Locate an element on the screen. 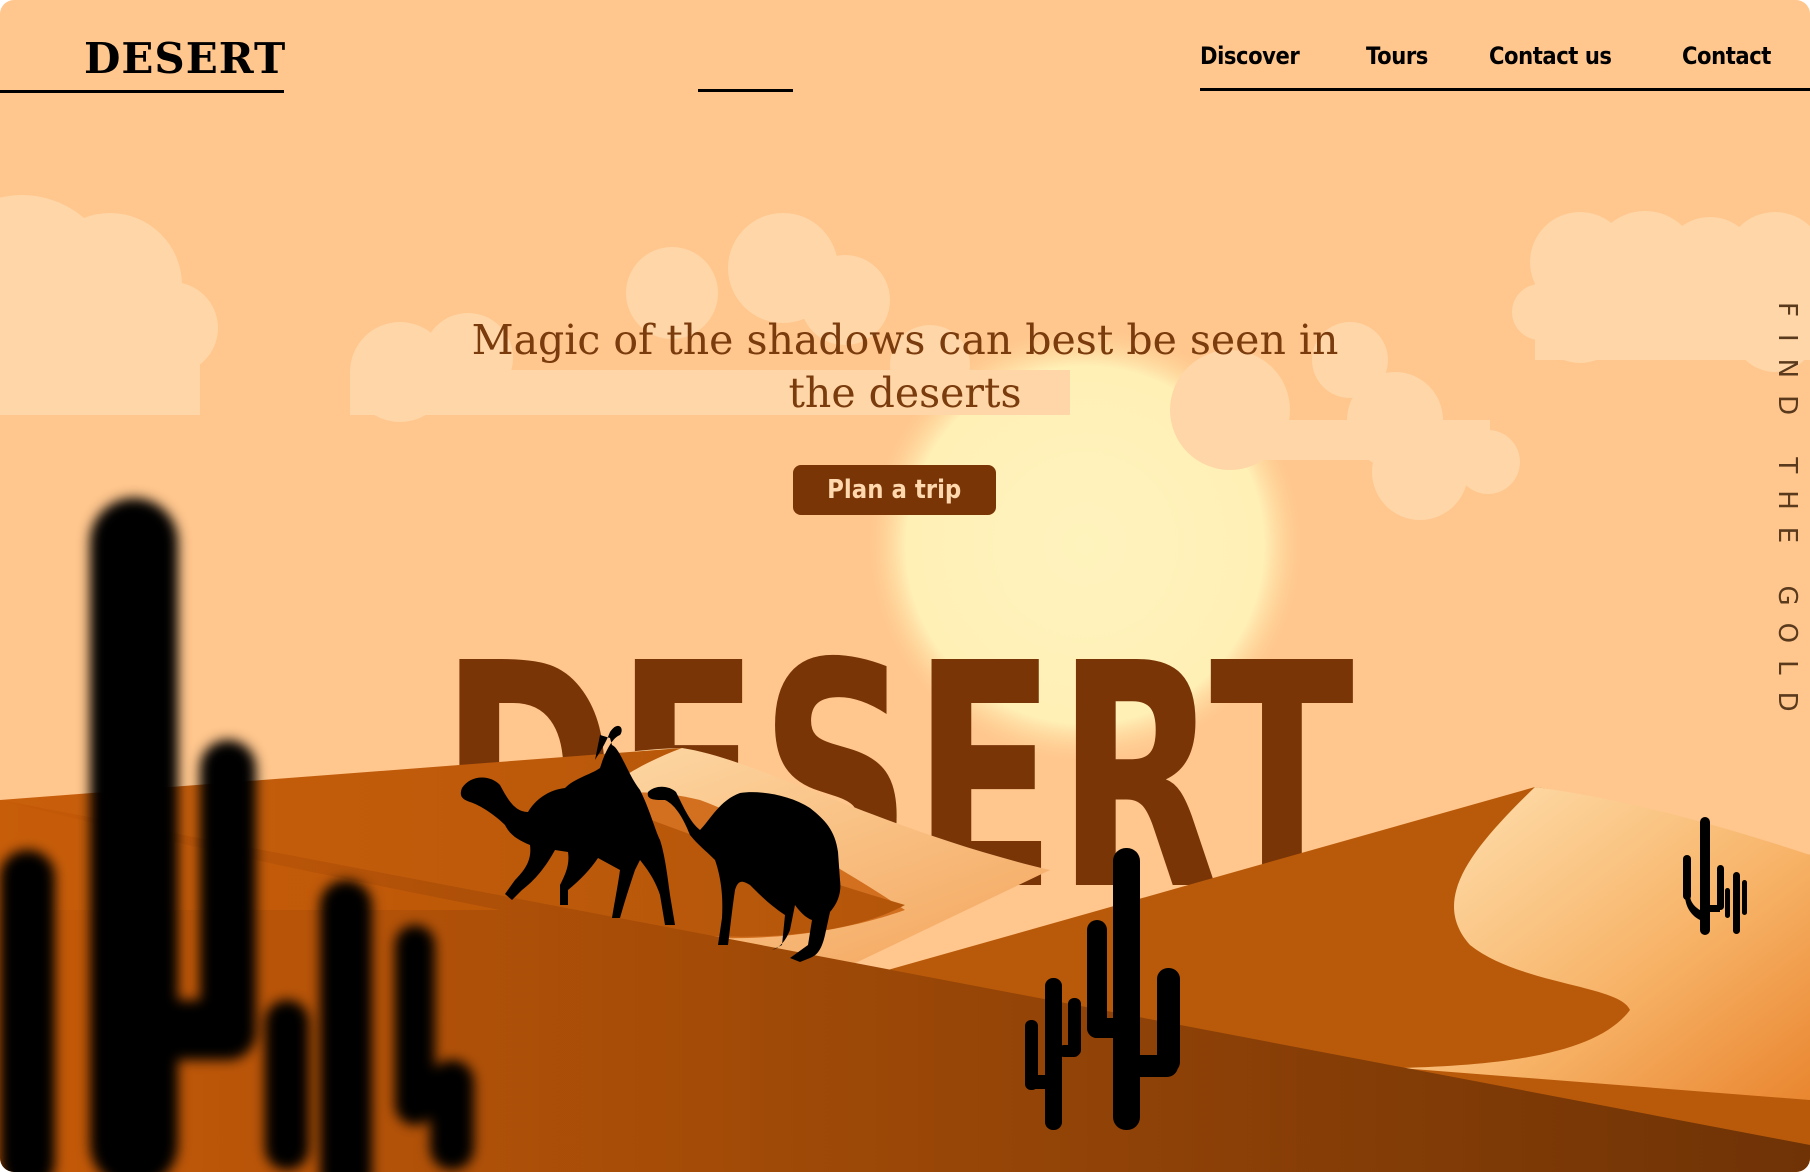 The height and width of the screenshot is (1172, 1810). top-nav: Discover Tours Contact us Contact is located at coordinates (1491, 56).